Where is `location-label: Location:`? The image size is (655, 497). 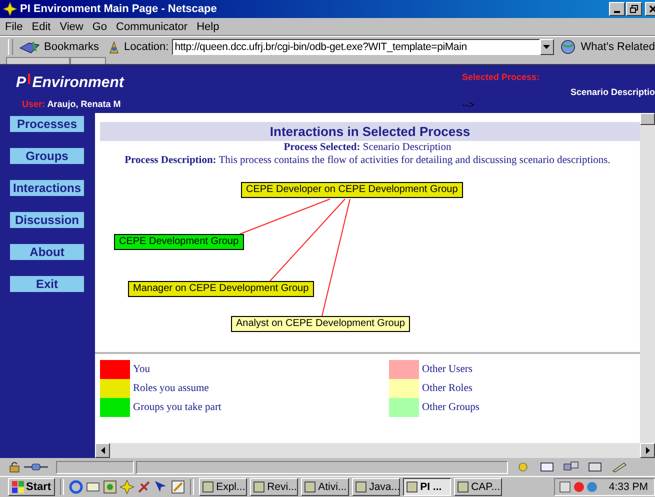
location-label: Location: is located at coordinates (146, 46).